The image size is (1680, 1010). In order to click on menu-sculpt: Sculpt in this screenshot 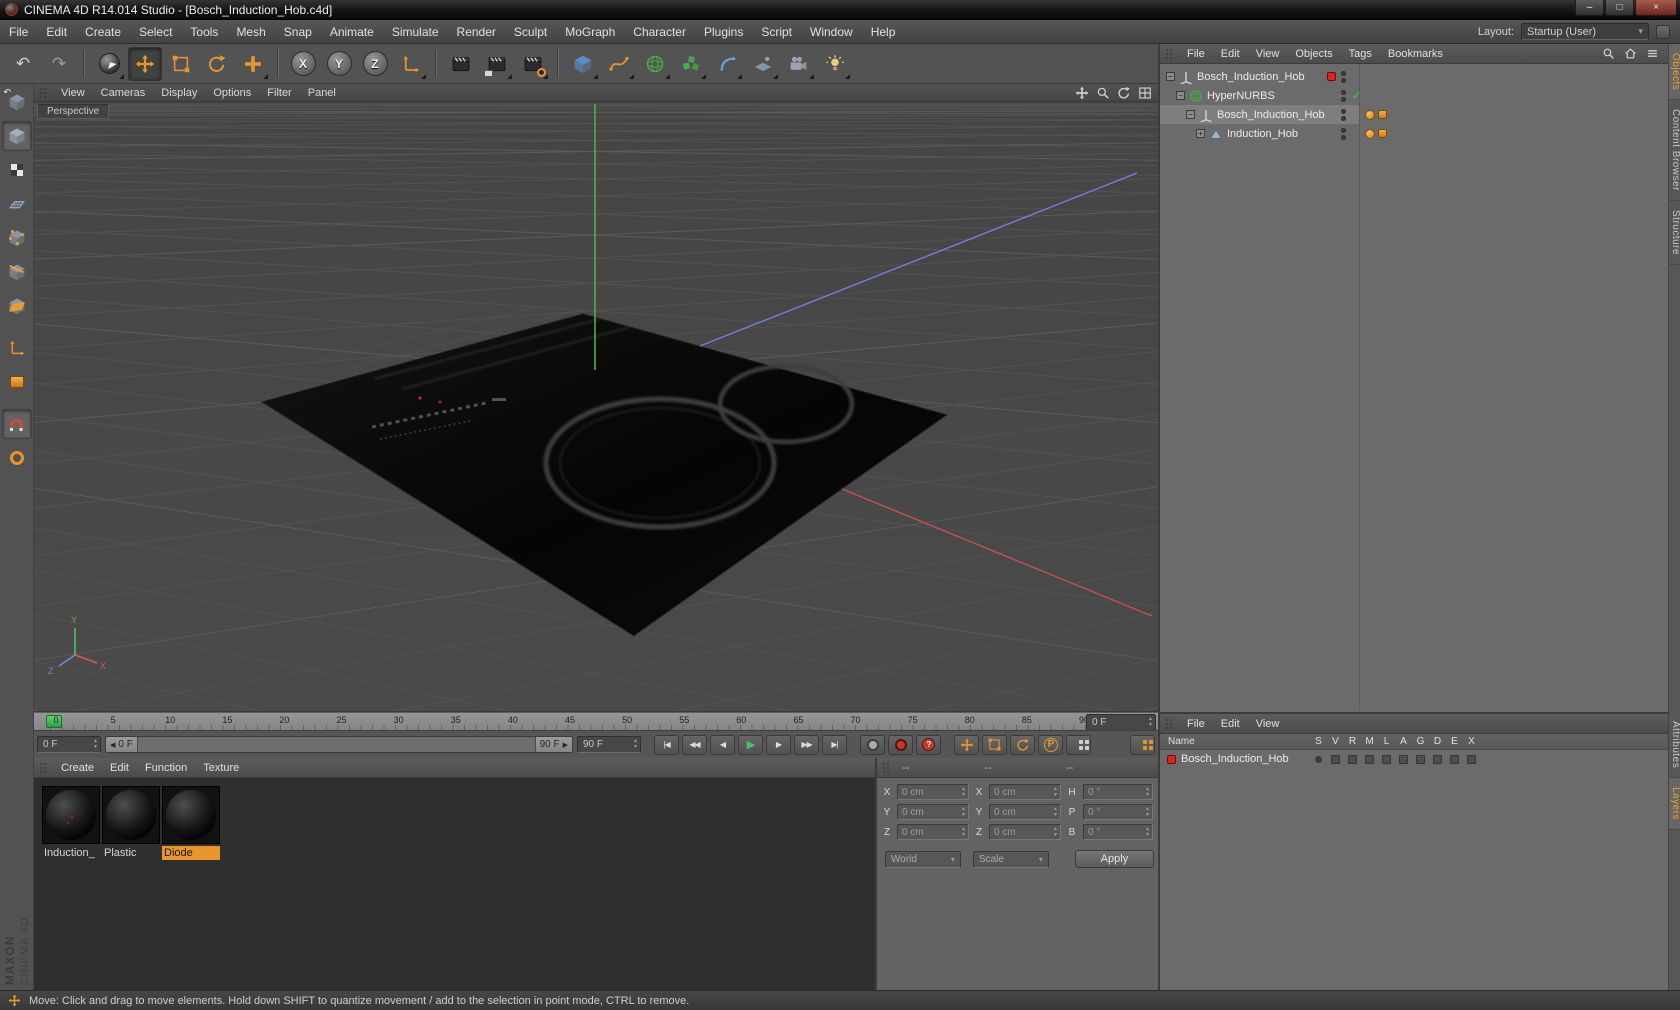, I will do `click(530, 32)`.